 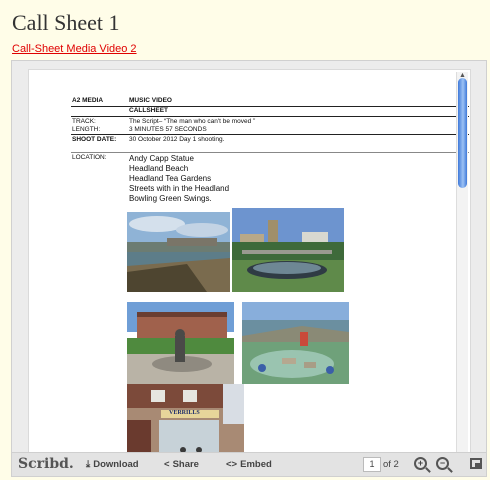 What do you see at coordinates (86, 129) in the screenshot?
I see `length-label: LENGTH:` at bounding box center [86, 129].